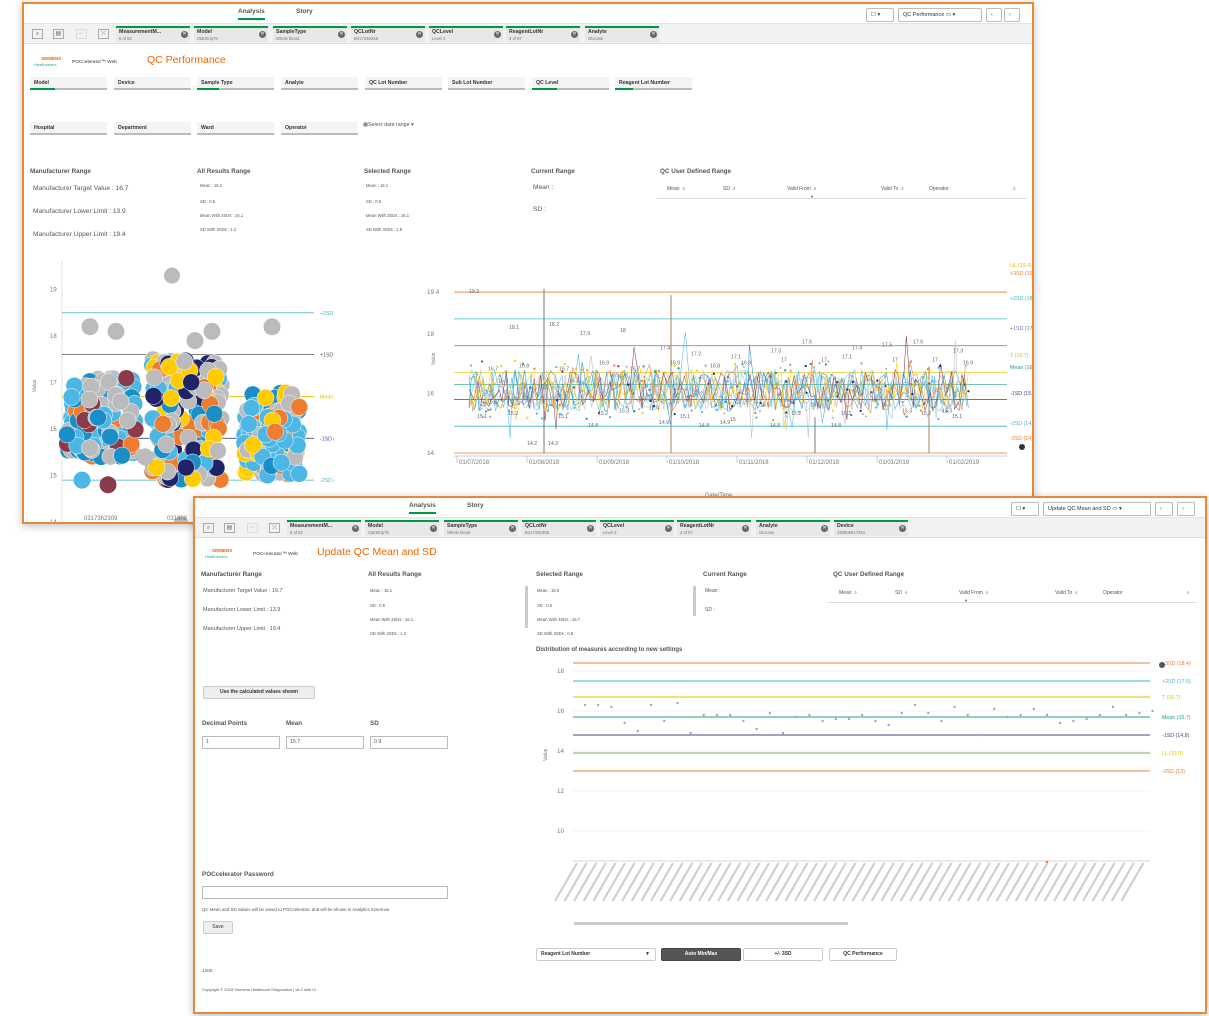  Describe the element at coordinates (152, 83) in the screenshot. I see `filter-device: Device` at that location.